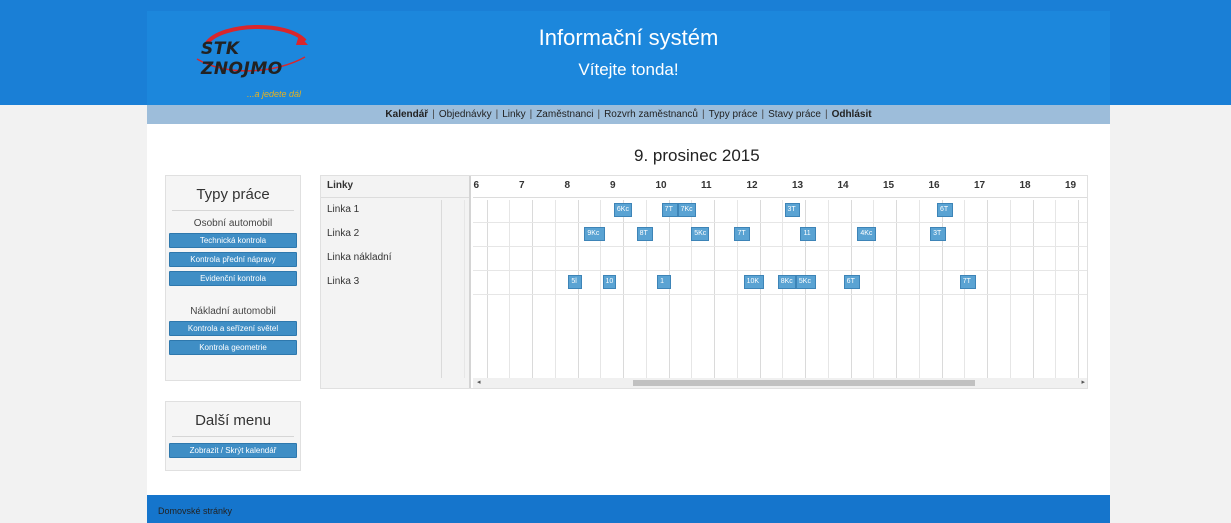  I want to click on lines-column-header: Linky, so click(395, 187).